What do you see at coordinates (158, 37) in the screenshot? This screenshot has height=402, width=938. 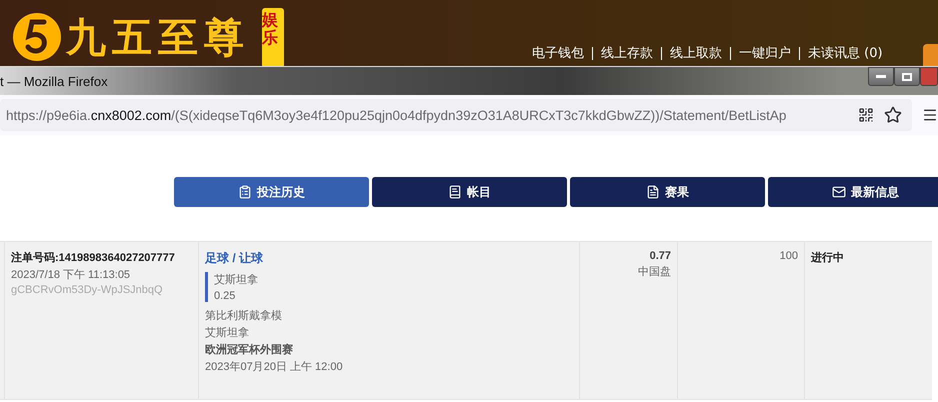 I see `brand-name: 九五至尊` at bounding box center [158, 37].